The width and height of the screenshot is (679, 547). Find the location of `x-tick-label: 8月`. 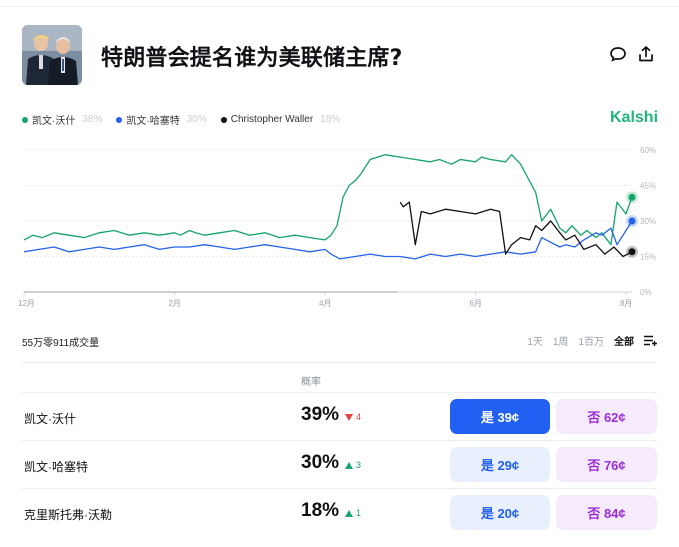

x-tick-label: 8月 is located at coordinates (626, 303).